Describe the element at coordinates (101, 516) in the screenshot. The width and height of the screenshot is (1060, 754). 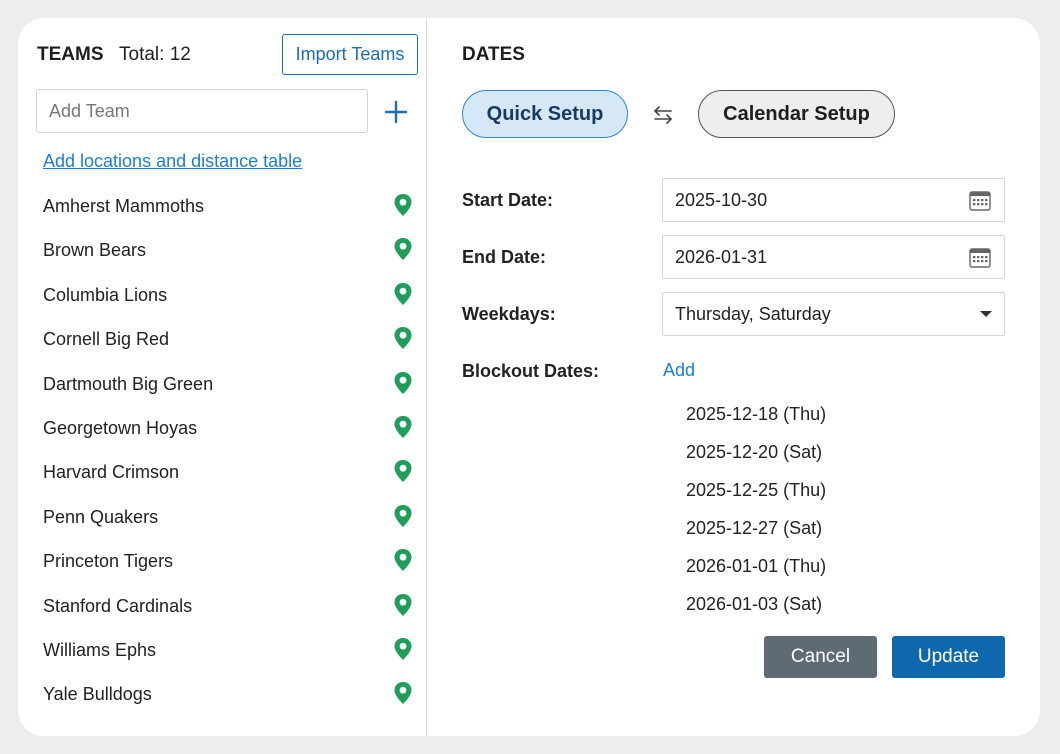
I see `team-name: Penn Quakers` at that location.